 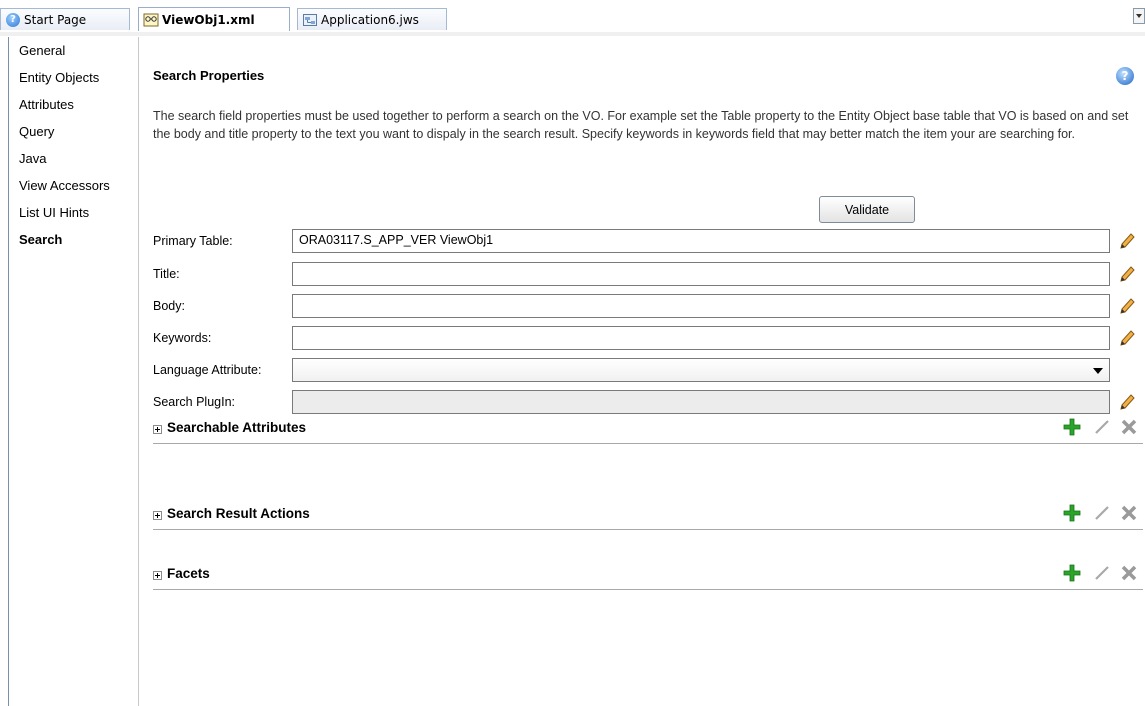 What do you see at coordinates (208, 19) in the screenshot?
I see `tab-label: ViewObj1.xml` at bounding box center [208, 19].